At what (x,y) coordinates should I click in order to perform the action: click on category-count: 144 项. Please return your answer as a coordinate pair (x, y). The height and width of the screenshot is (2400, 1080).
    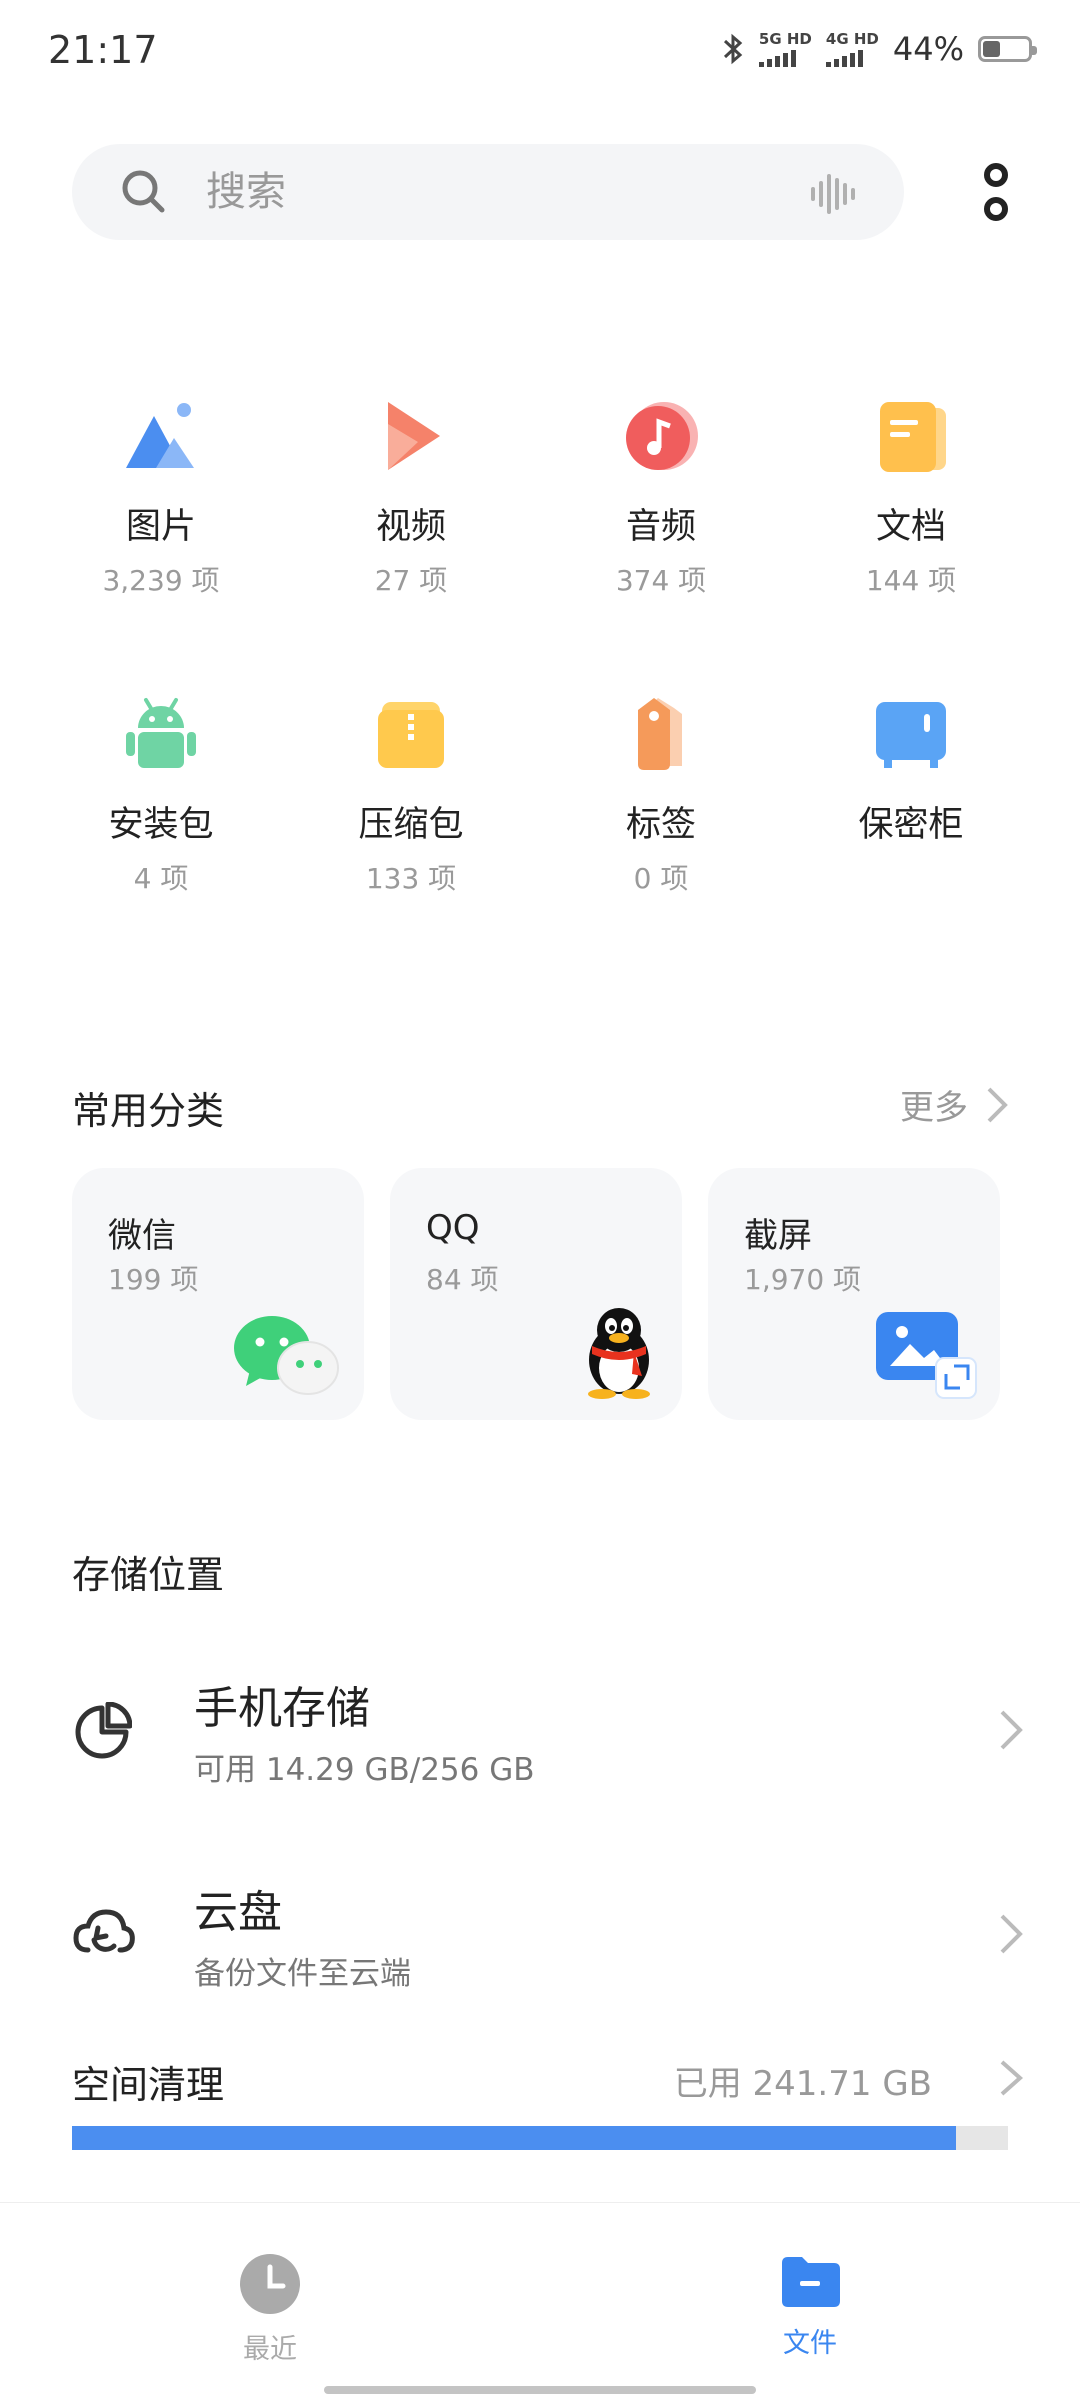
    Looking at the image, I should click on (911, 580).